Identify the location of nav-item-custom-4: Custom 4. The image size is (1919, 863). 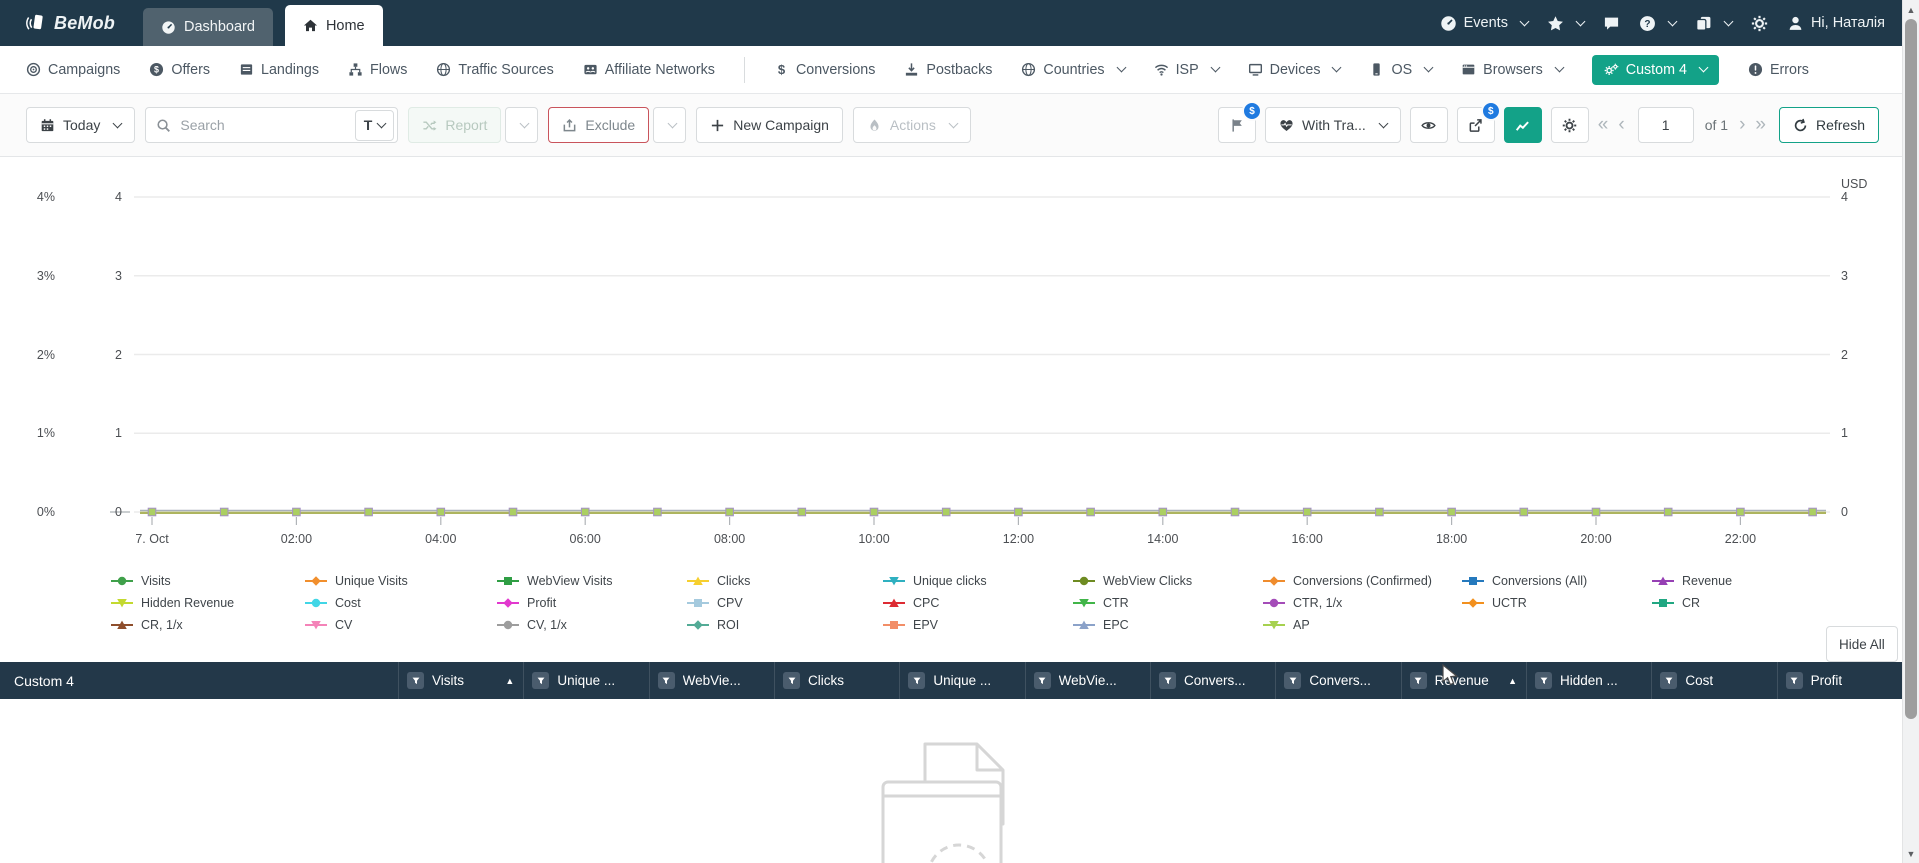
(1655, 69).